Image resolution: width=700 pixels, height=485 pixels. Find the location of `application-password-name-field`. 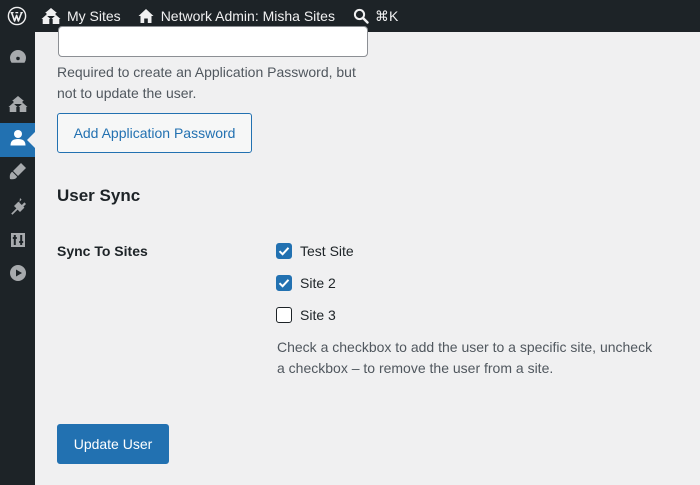

application-password-name-field is located at coordinates (213, 41).